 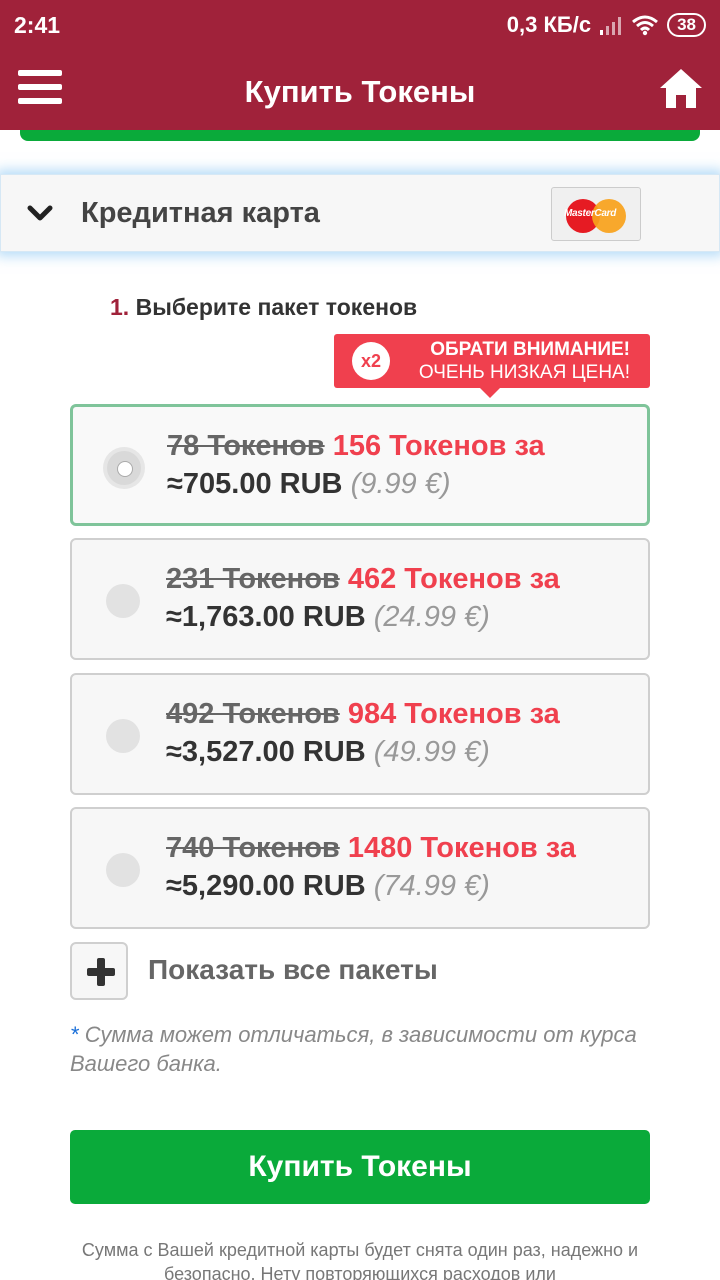 I want to click on package-price: ≈705.00 RUB, so click(x=255, y=484).